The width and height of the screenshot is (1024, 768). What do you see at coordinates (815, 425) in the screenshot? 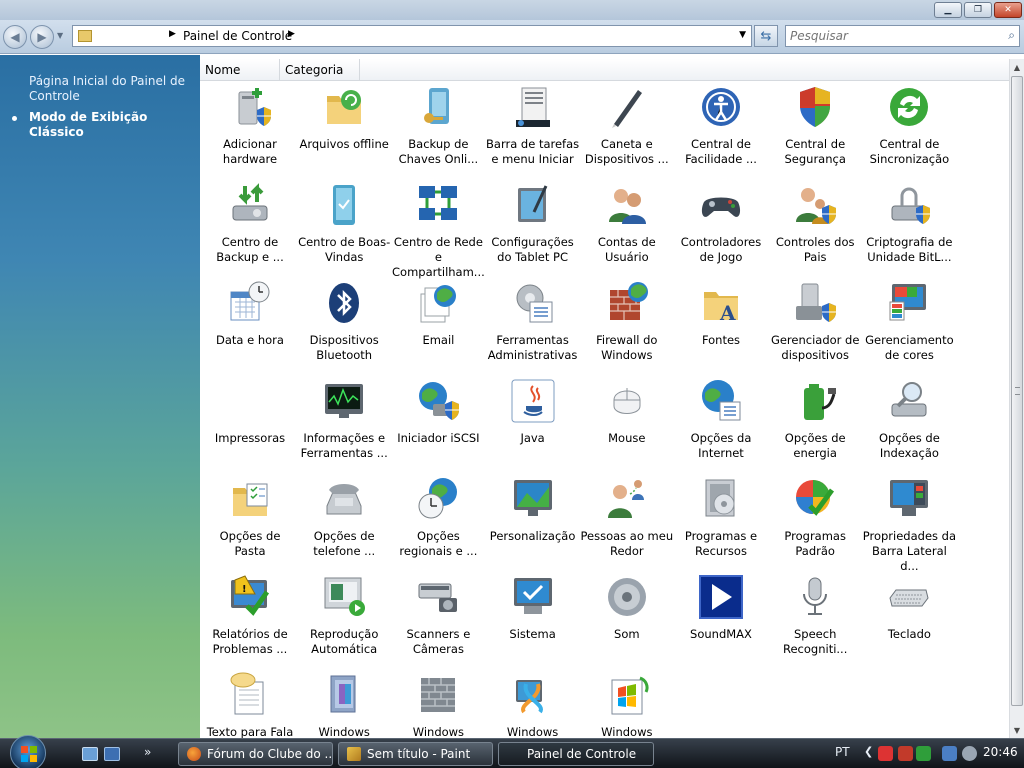
I see `control-panel-item: Opções de energia` at bounding box center [815, 425].